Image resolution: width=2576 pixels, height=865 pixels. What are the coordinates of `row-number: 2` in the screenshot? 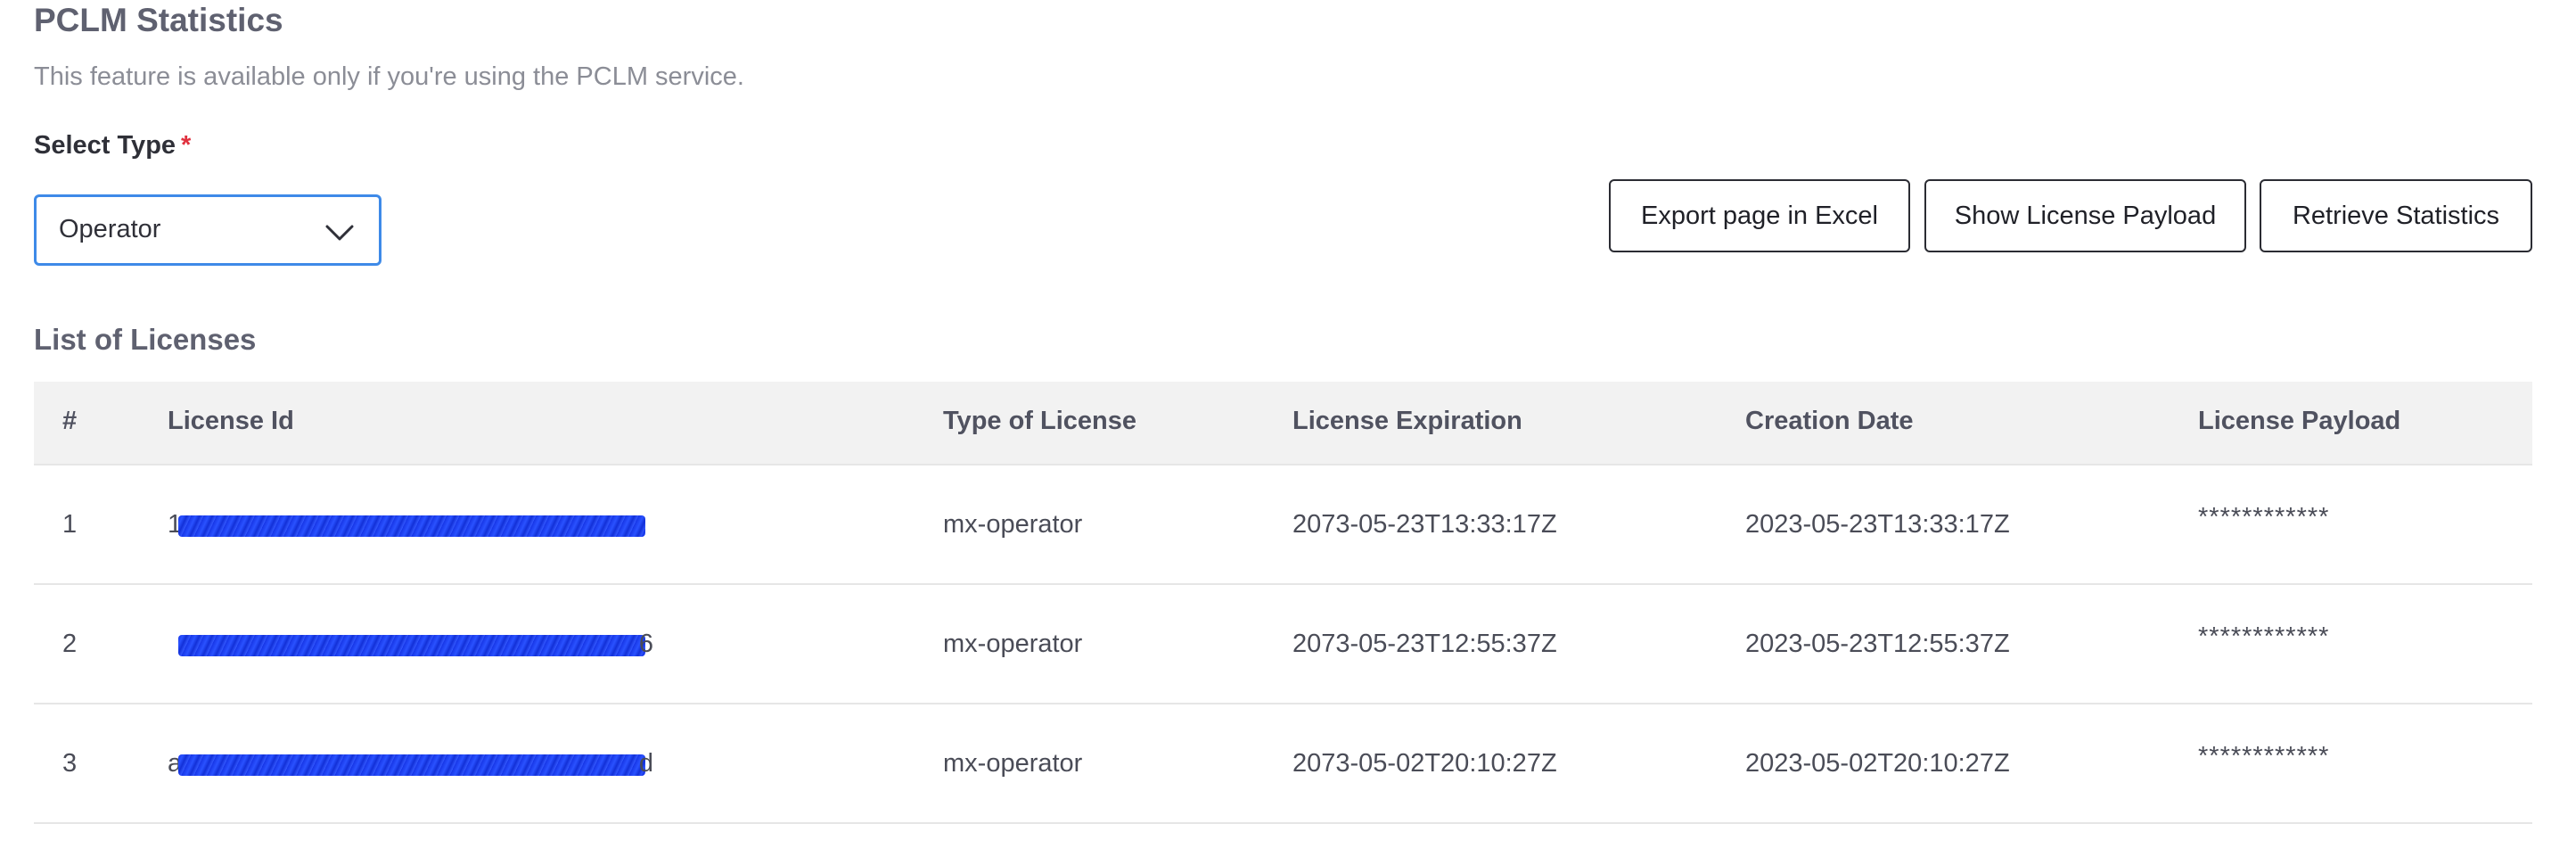 It's located at (70, 644).